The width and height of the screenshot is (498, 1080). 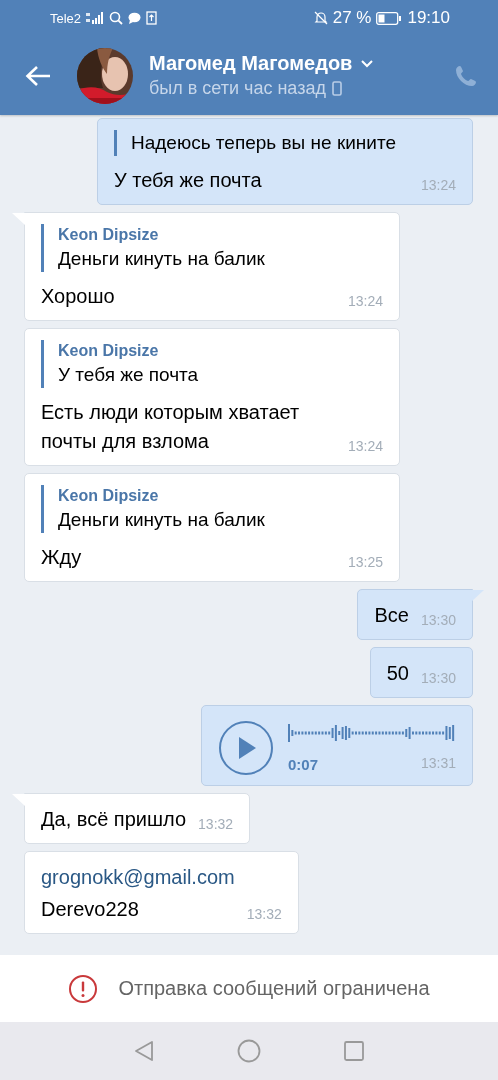 I want to click on reply-quote: Keon Dipsize У тебя же почта, so click(x=212, y=364).